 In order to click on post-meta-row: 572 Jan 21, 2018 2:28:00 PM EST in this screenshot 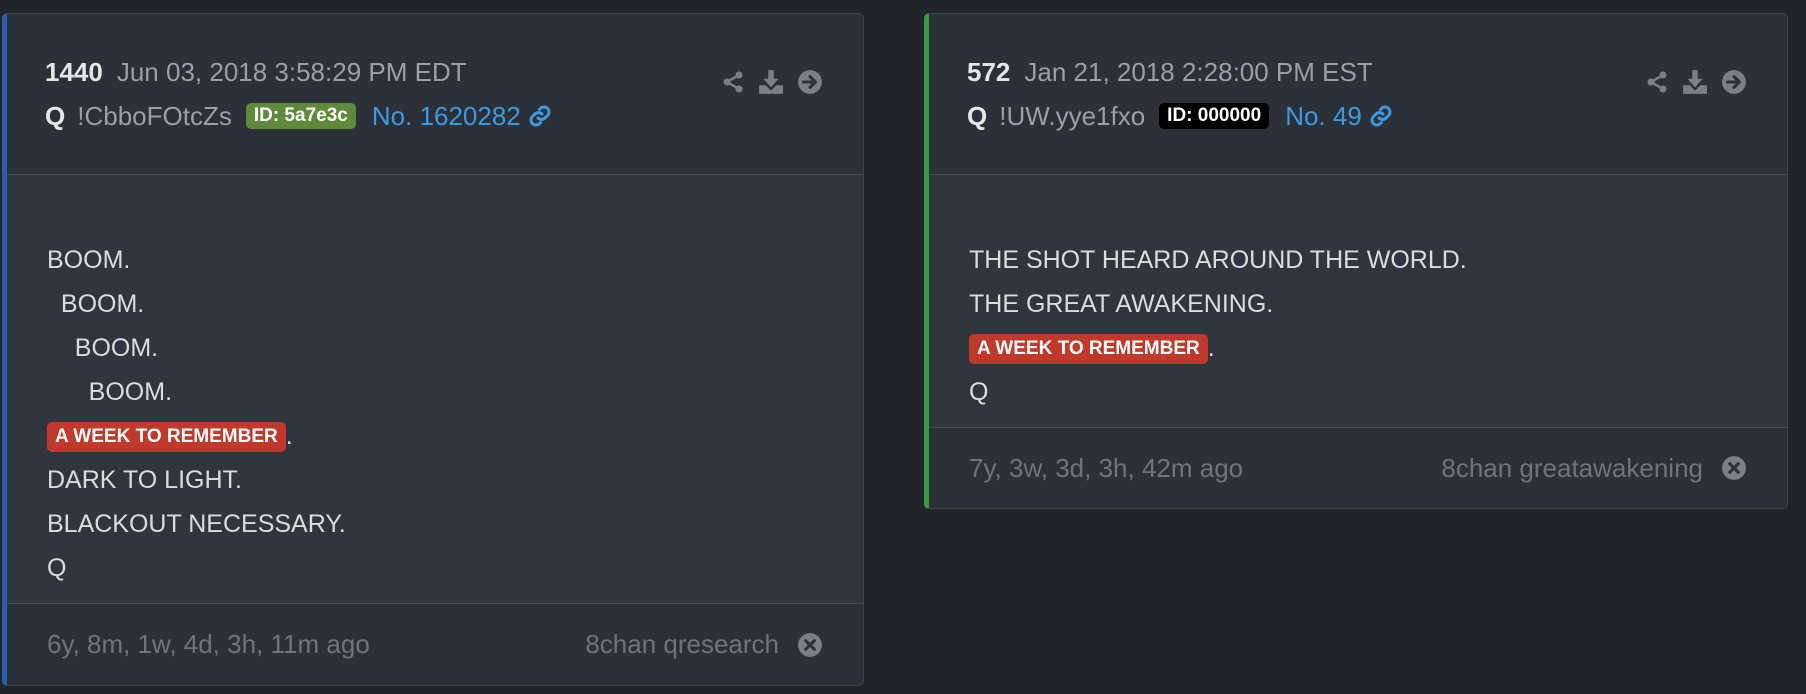, I will do `click(1358, 72)`.